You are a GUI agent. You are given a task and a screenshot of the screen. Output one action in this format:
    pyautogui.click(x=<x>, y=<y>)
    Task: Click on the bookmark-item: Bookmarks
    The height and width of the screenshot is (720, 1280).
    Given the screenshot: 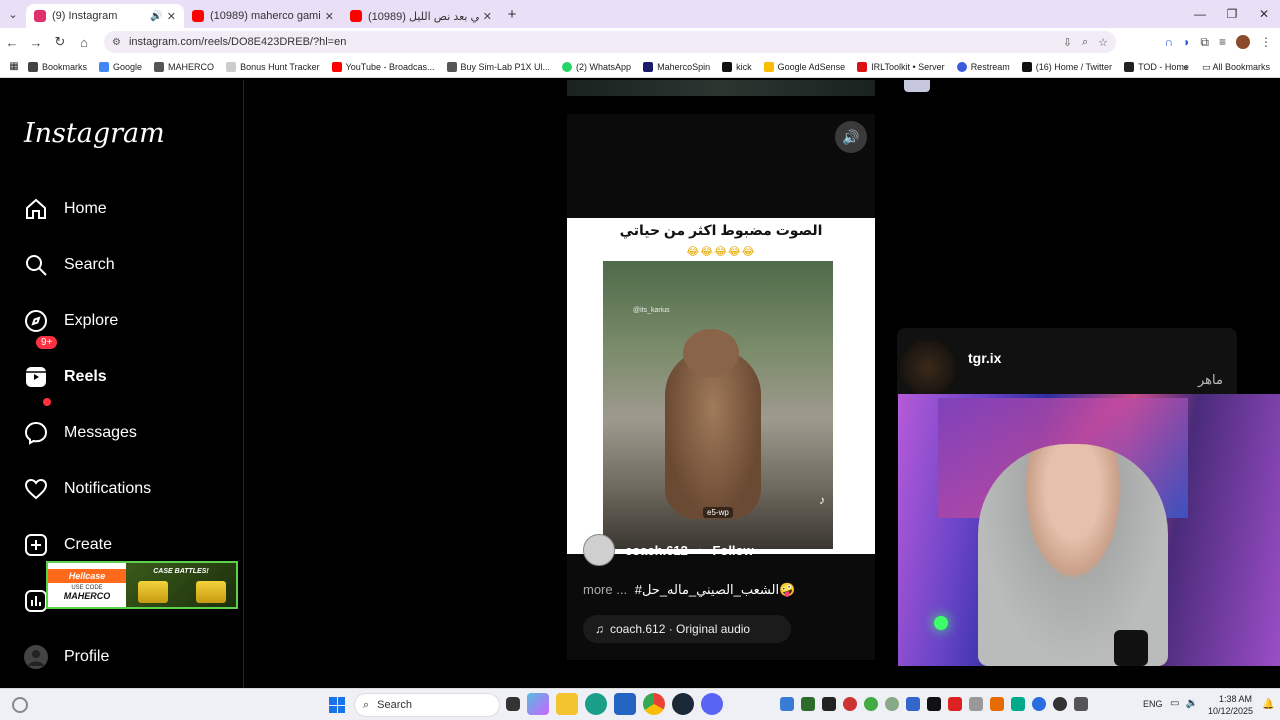 What is the action you would take?
    pyautogui.click(x=57, y=66)
    